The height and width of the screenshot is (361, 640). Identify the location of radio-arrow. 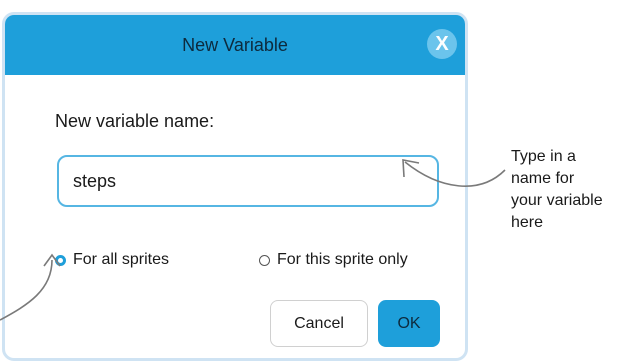
(26, 290).